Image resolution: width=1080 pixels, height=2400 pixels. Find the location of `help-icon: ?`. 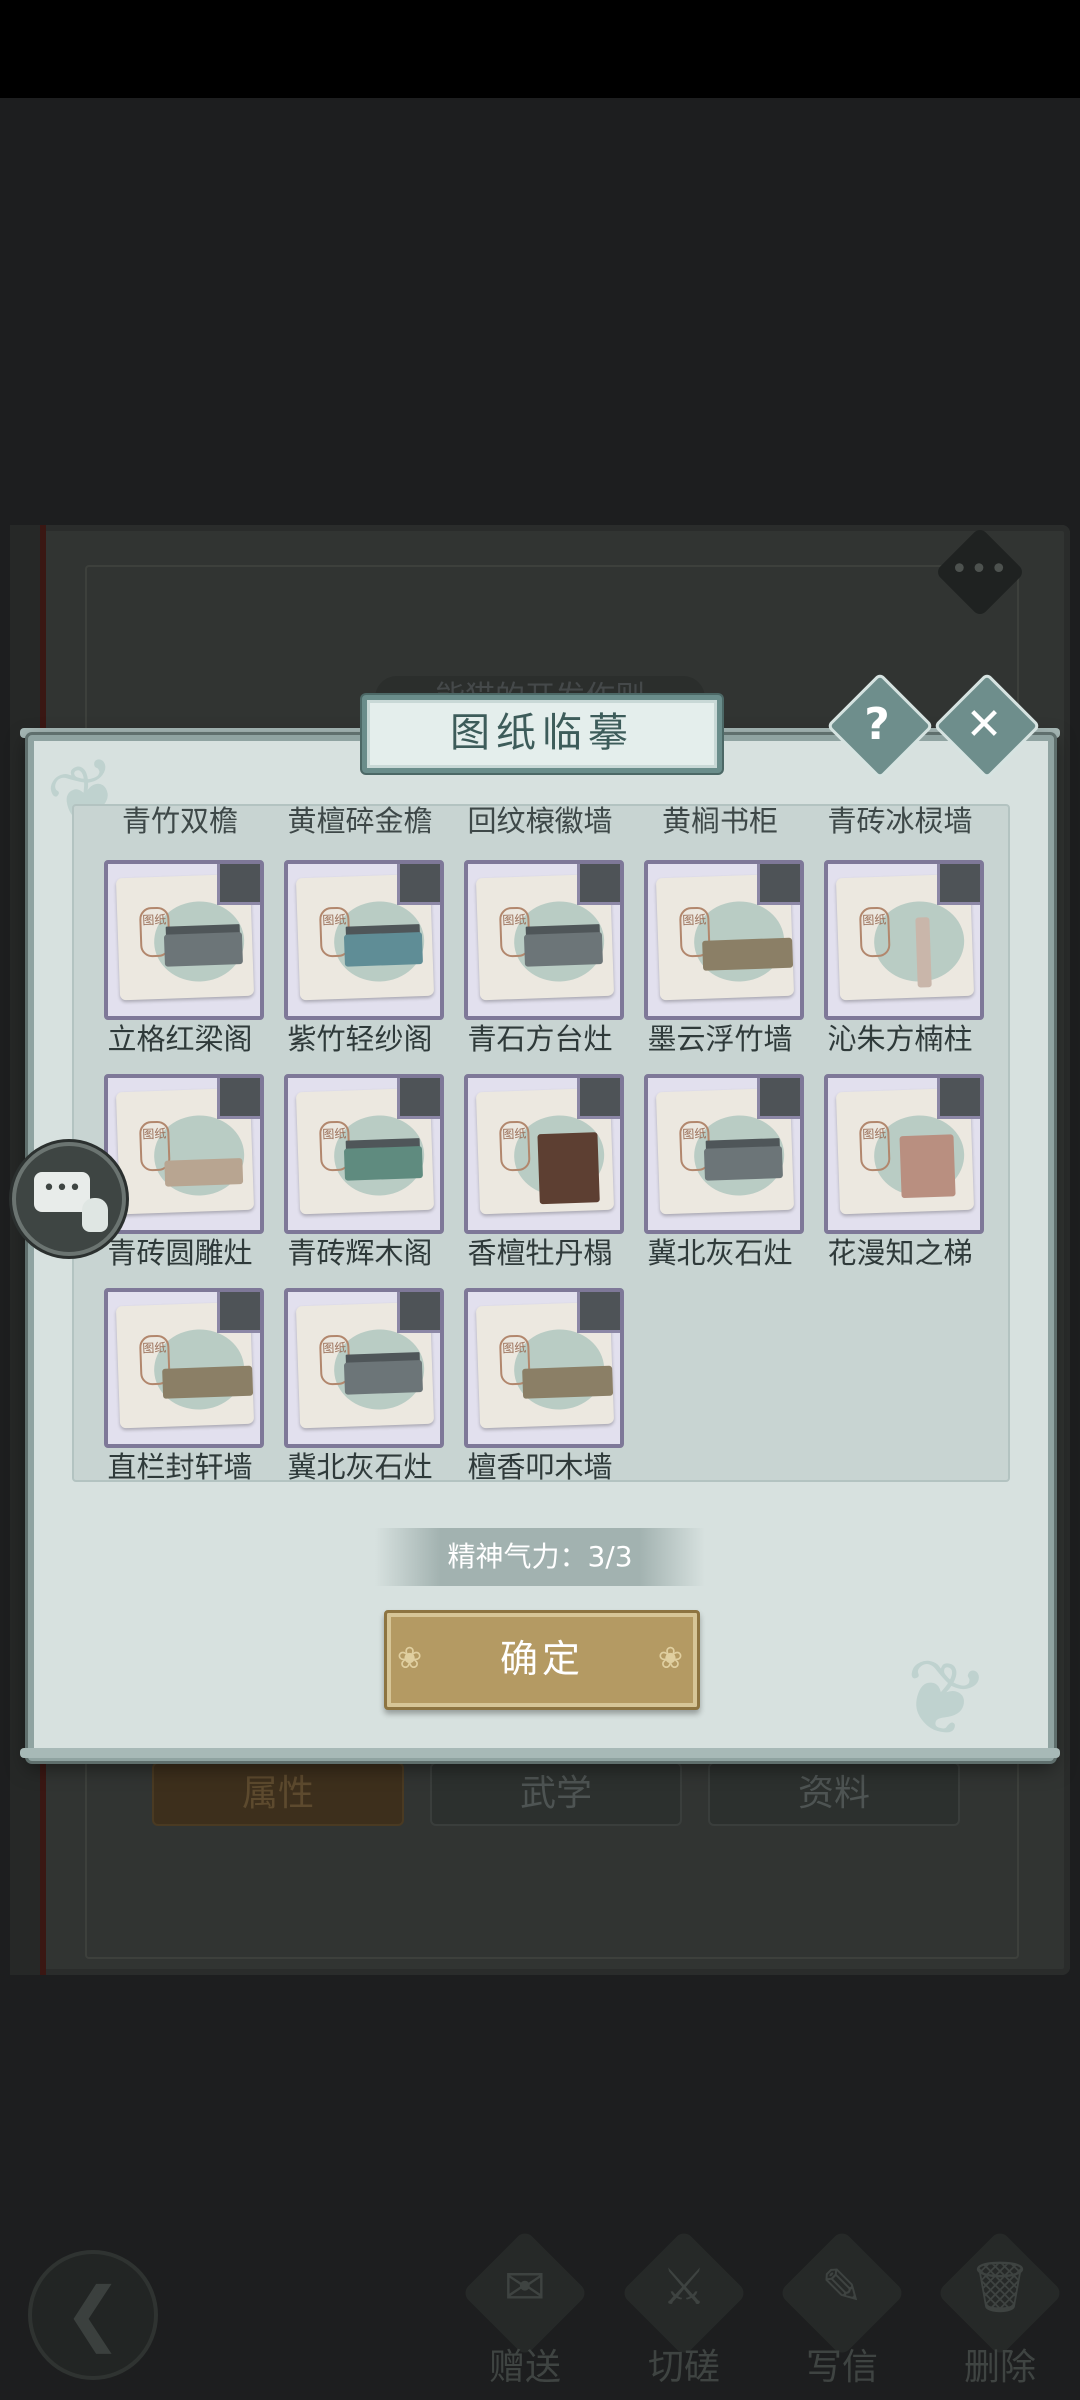

help-icon: ? is located at coordinates (877, 726).